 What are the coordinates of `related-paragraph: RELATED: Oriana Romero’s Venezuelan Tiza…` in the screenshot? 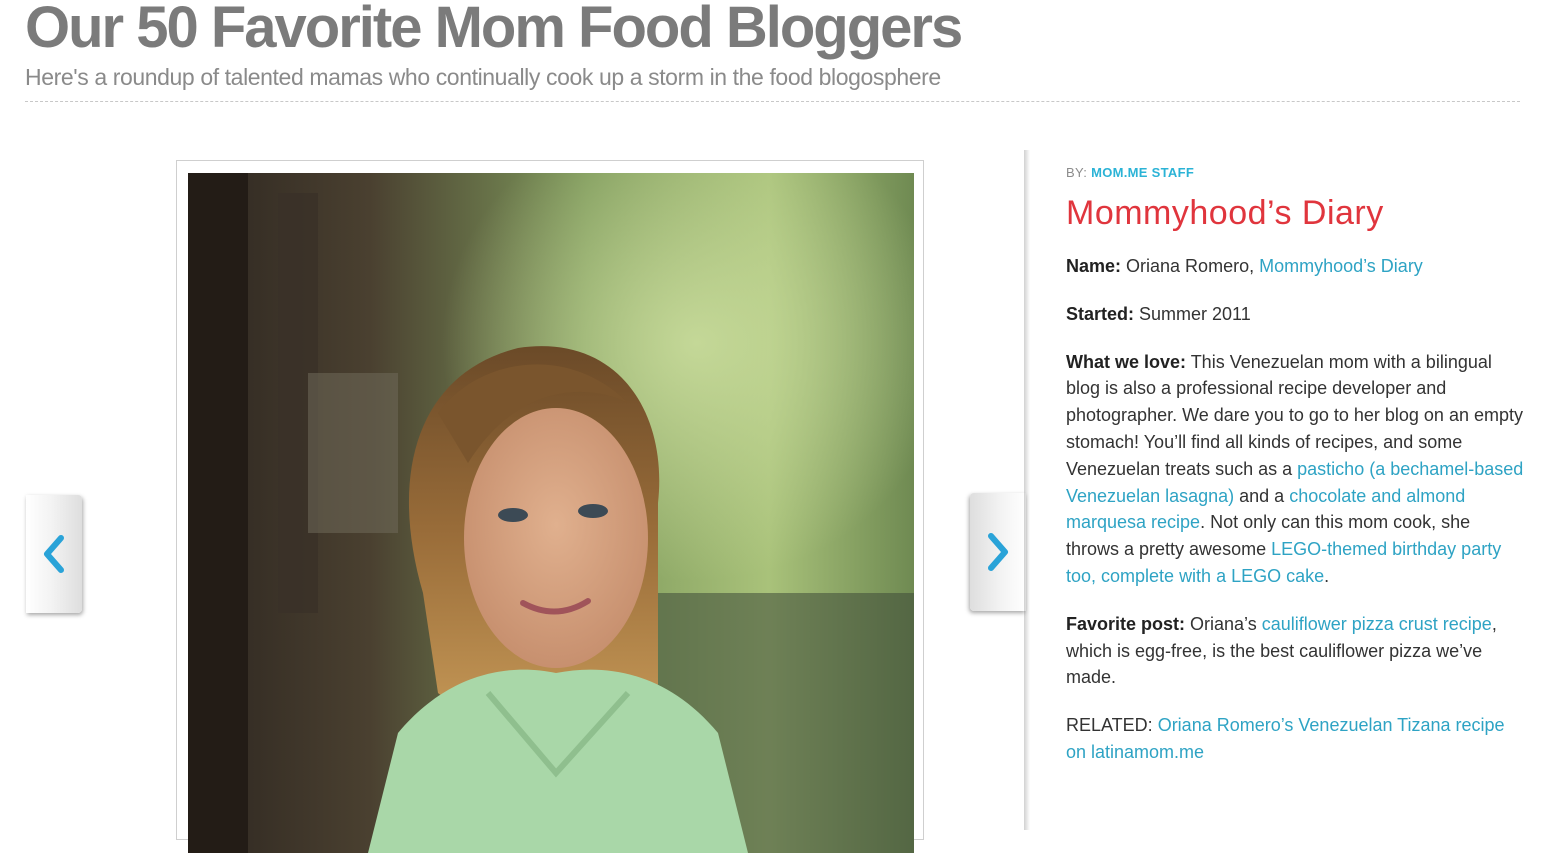 It's located at (1296, 739).